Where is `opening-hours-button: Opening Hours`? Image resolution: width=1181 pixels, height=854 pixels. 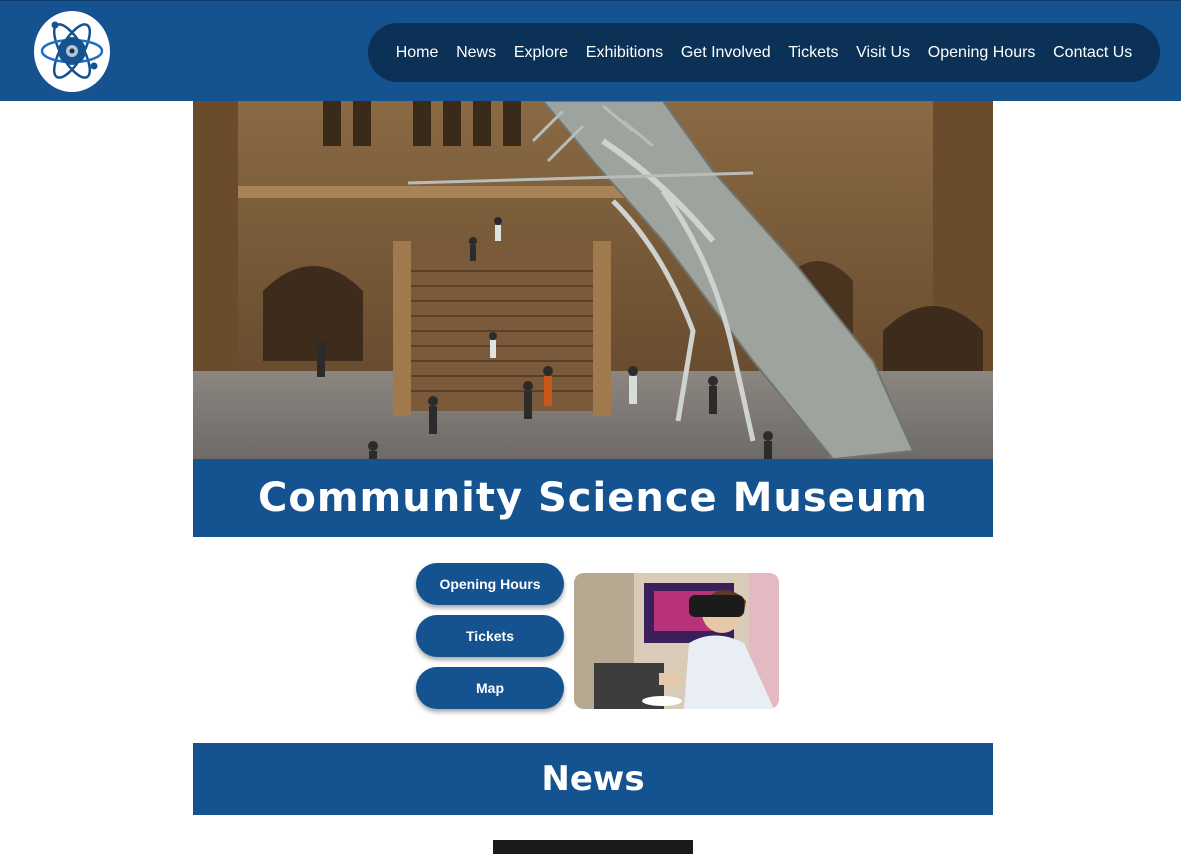 opening-hours-button: Opening Hours is located at coordinates (490, 584).